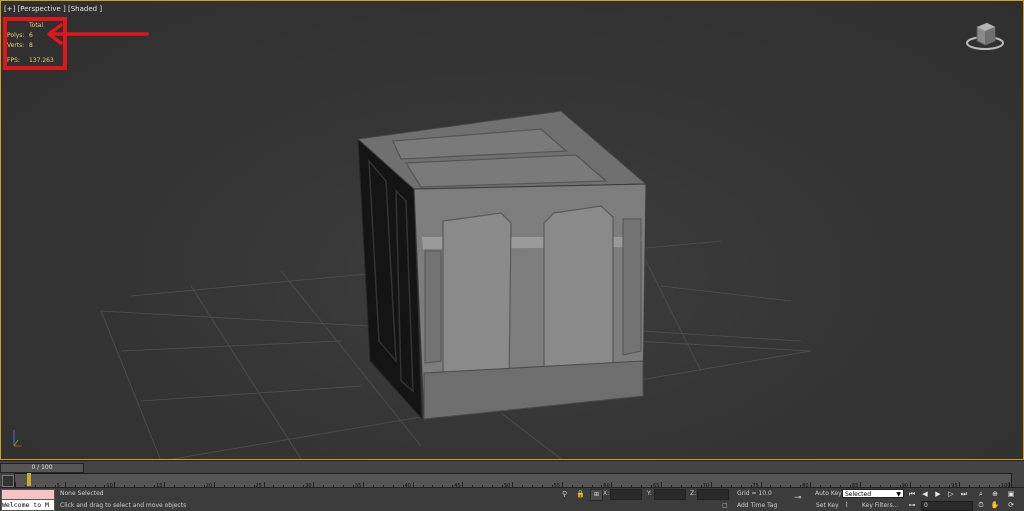  Describe the element at coordinates (828, 493) in the screenshot. I see `auto-key-button: Auto Key` at that location.